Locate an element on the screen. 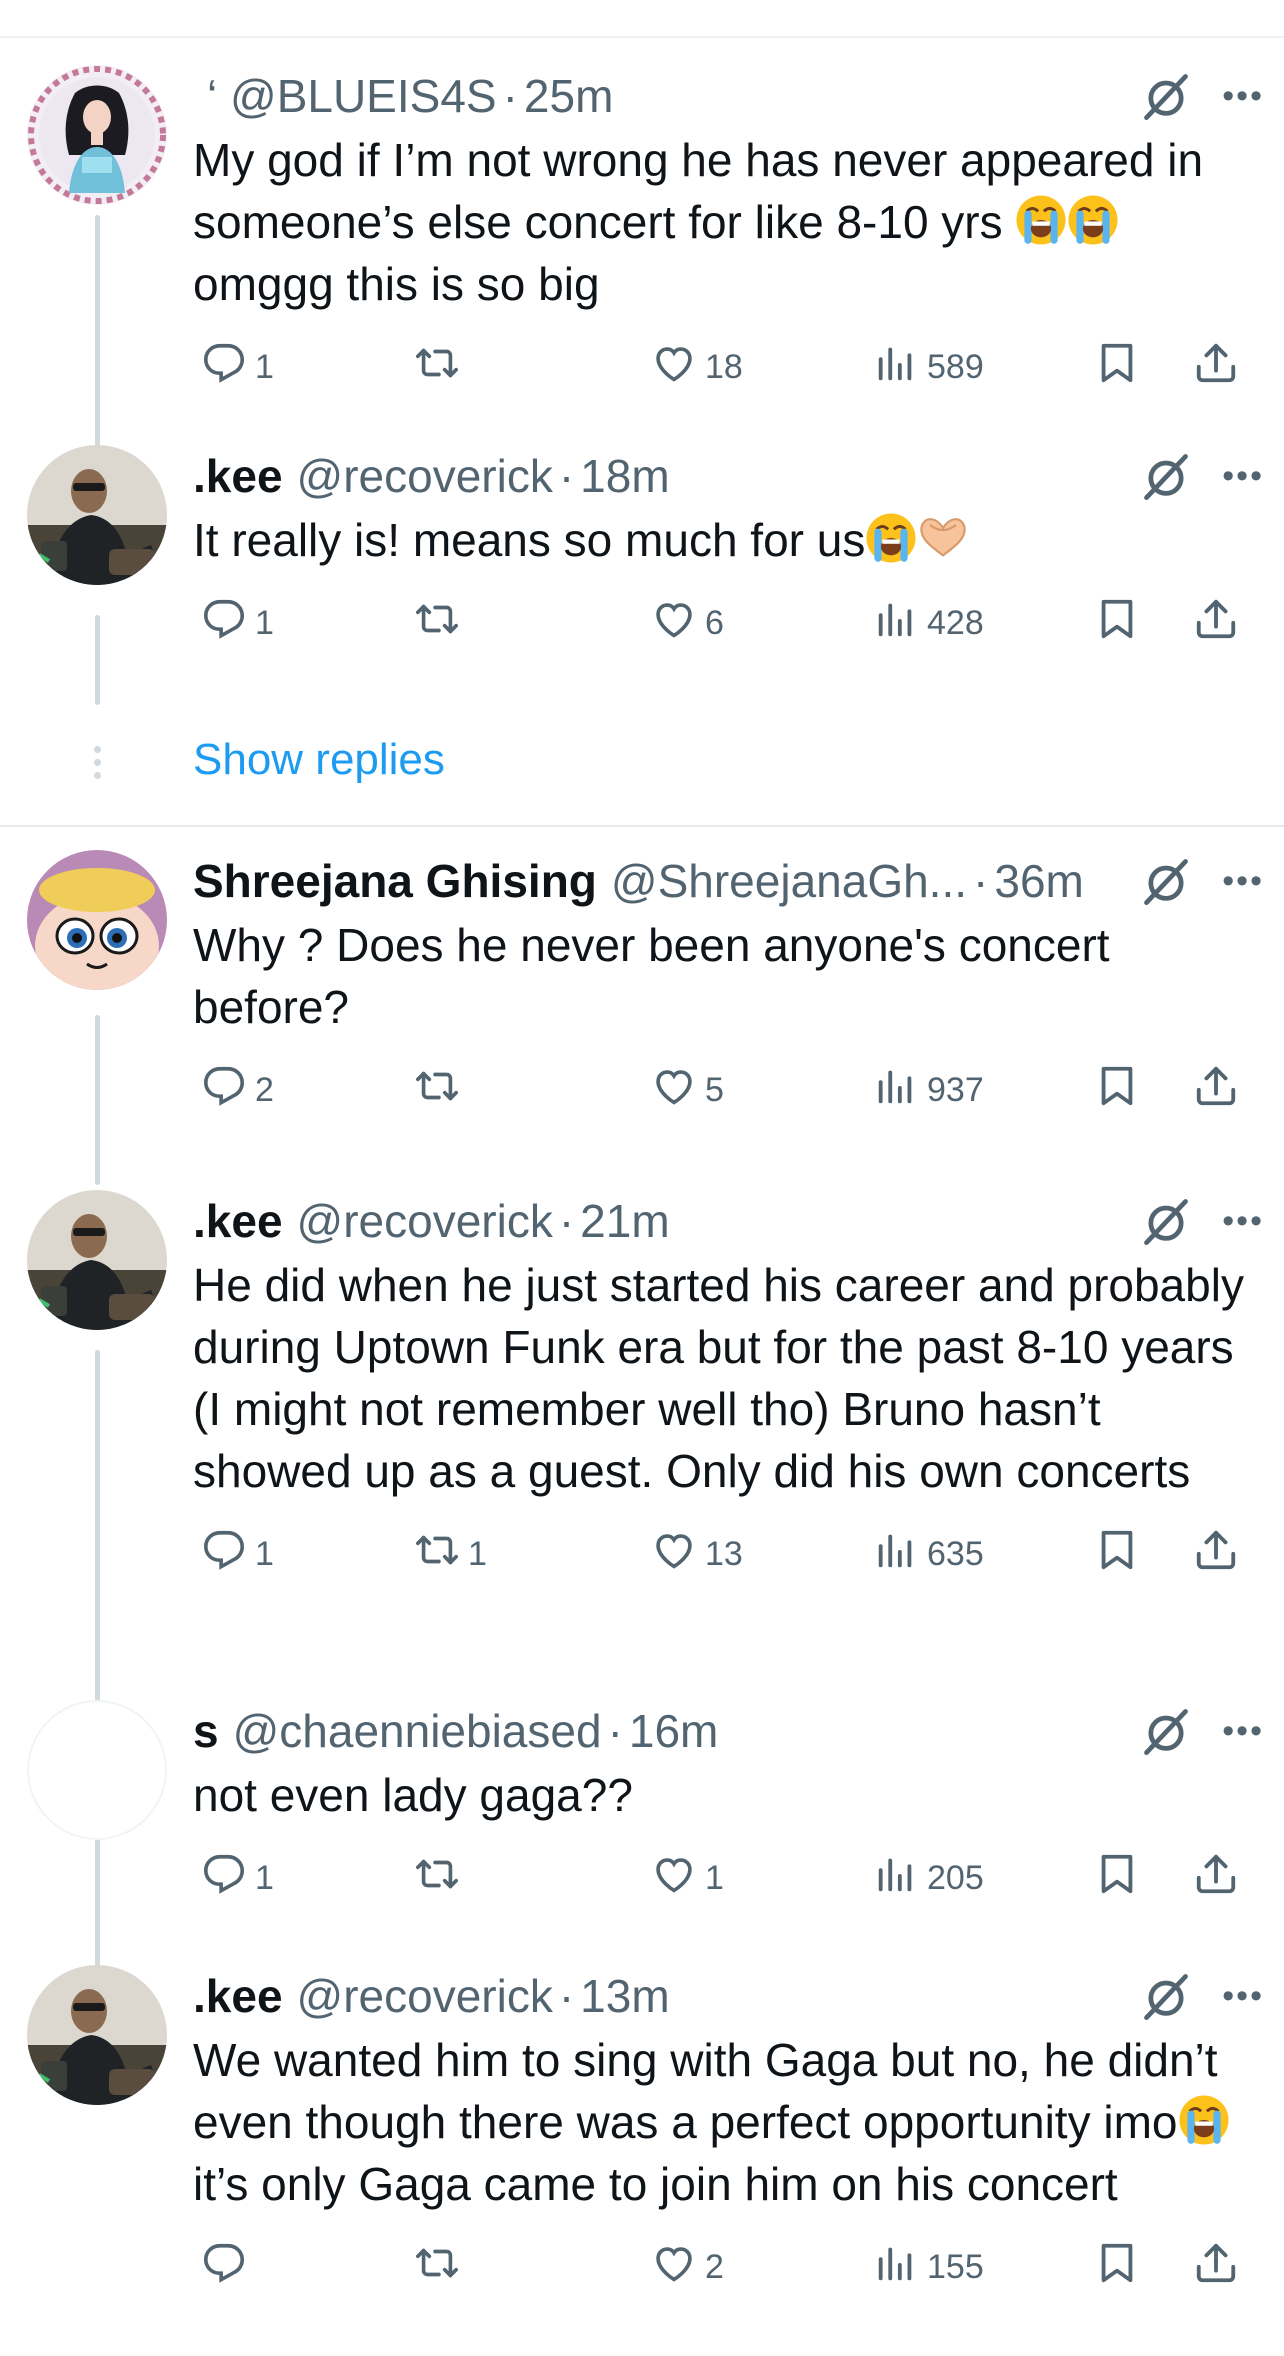 Image resolution: width=1284 pixels, height=2356 pixels. user-handle: @chaenniebiased is located at coordinates (417, 1731).